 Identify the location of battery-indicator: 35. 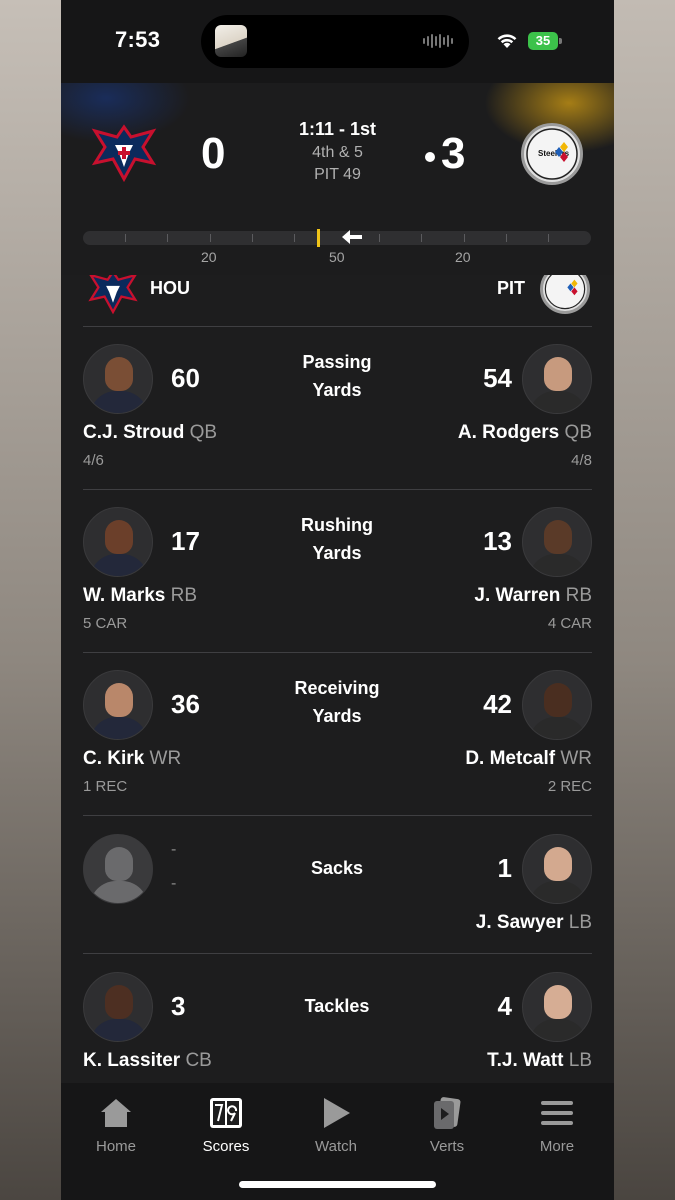
(543, 41).